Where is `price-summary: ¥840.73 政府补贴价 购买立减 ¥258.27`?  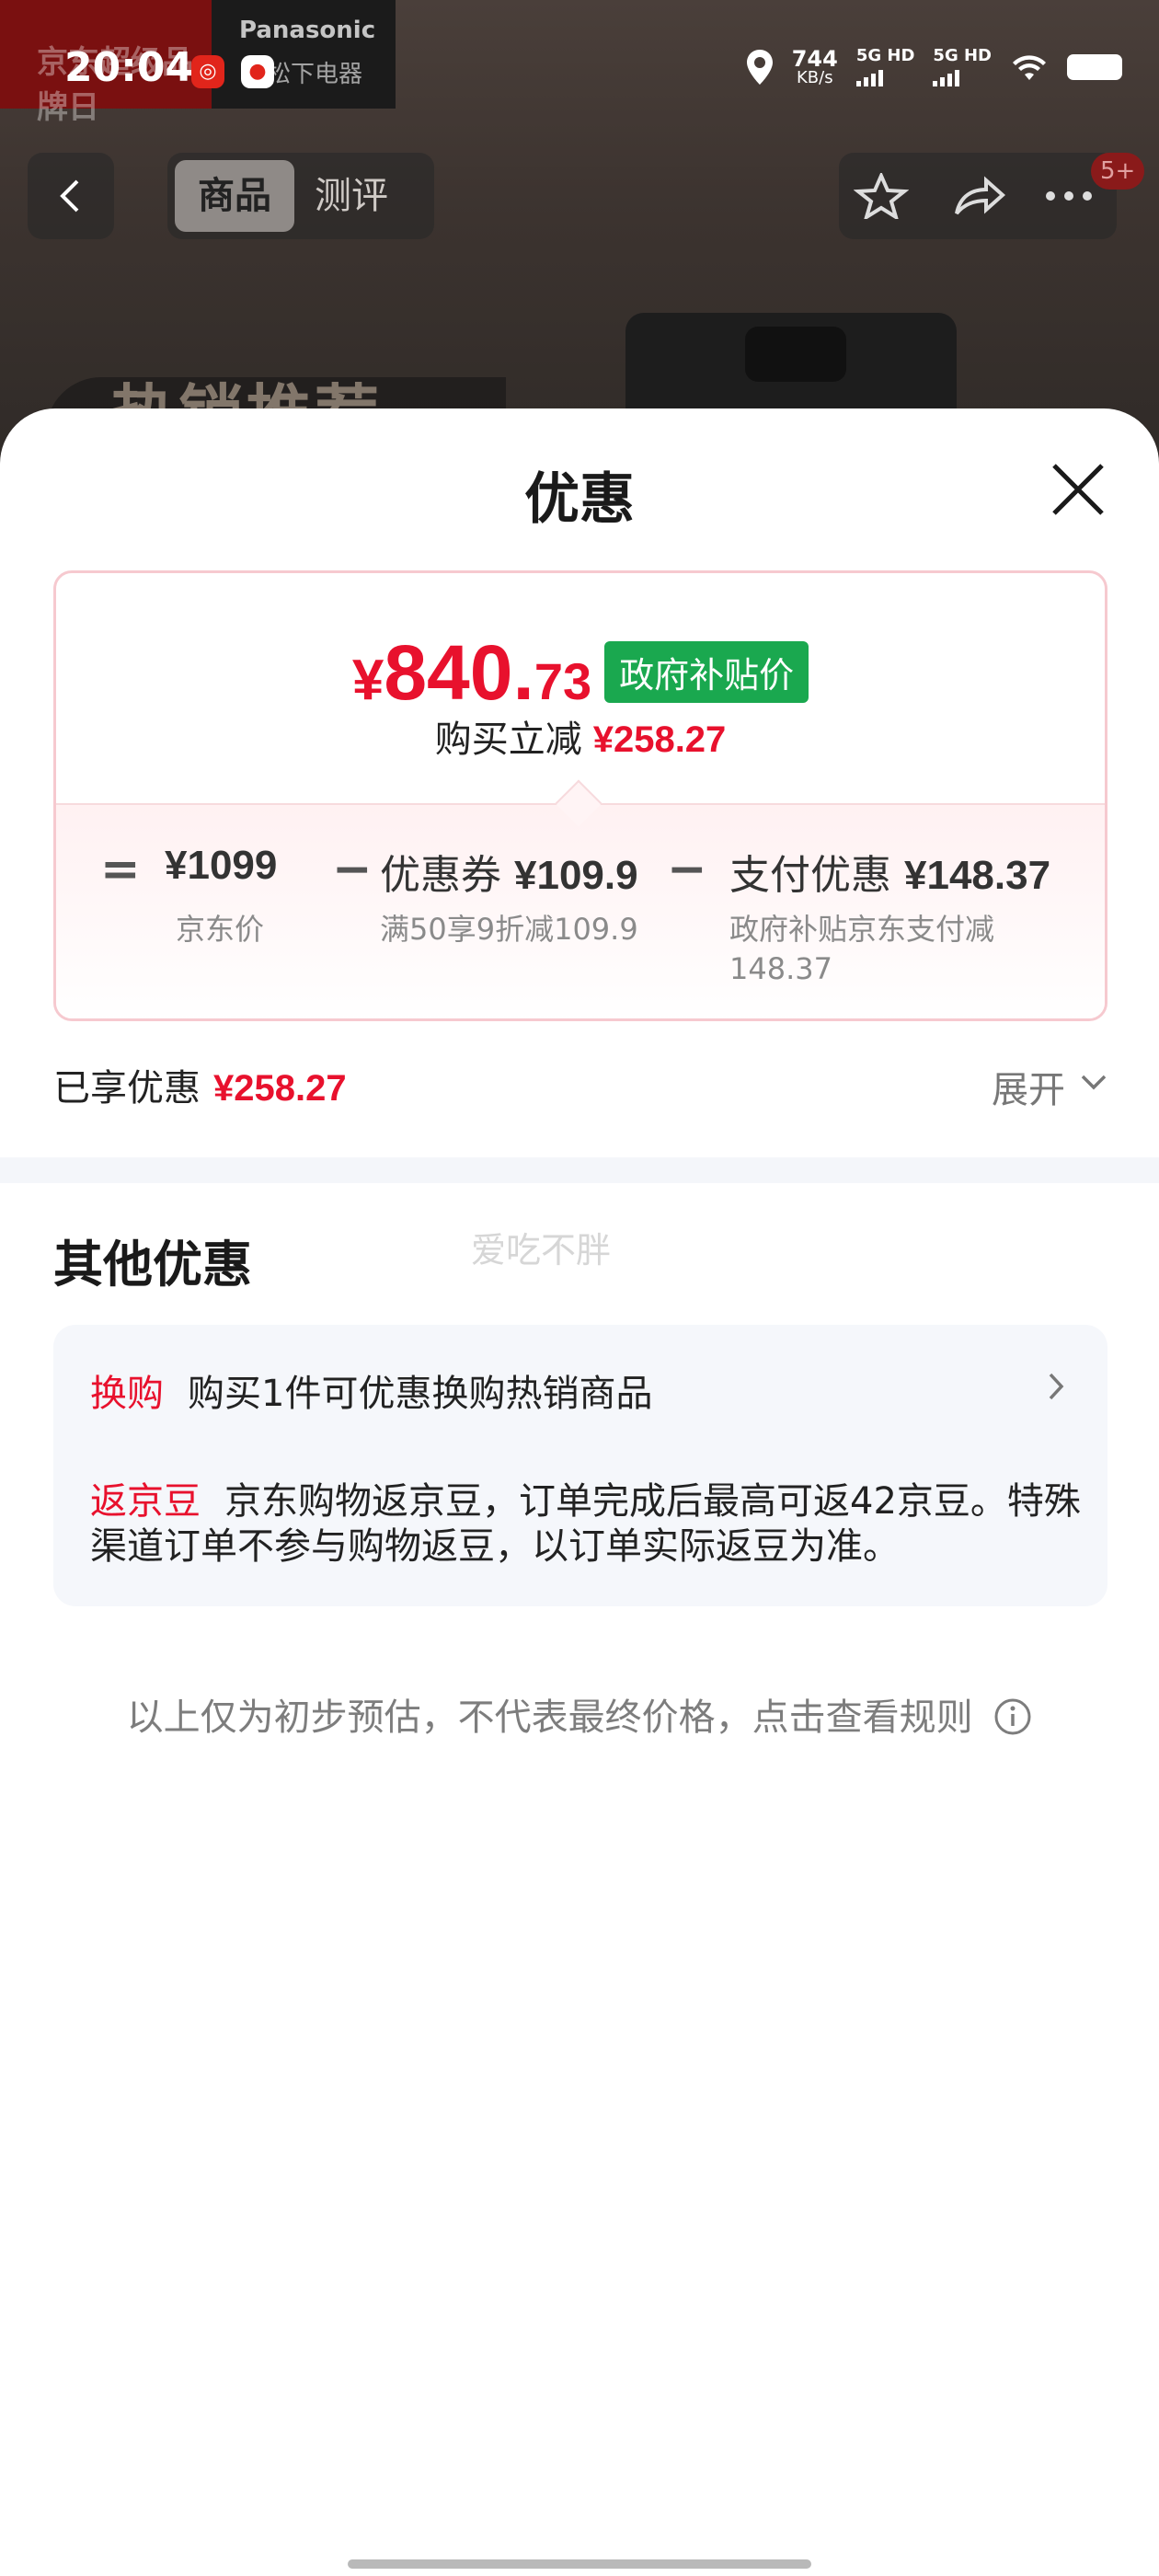
price-summary: ¥840.73 政府补贴价 购买立减 ¥258.27 is located at coordinates (580, 688).